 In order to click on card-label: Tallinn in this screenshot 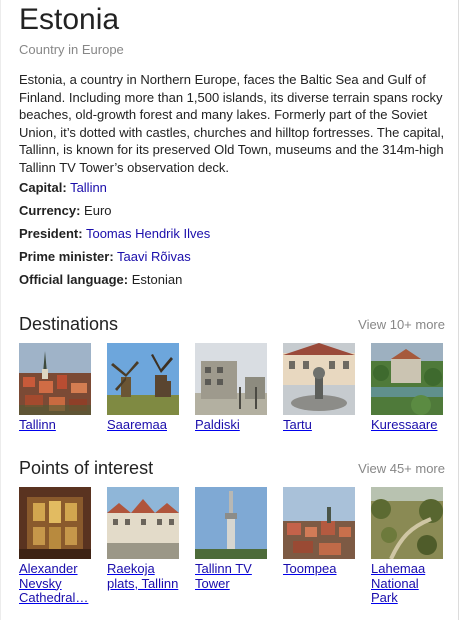, I will do `click(37, 424)`.